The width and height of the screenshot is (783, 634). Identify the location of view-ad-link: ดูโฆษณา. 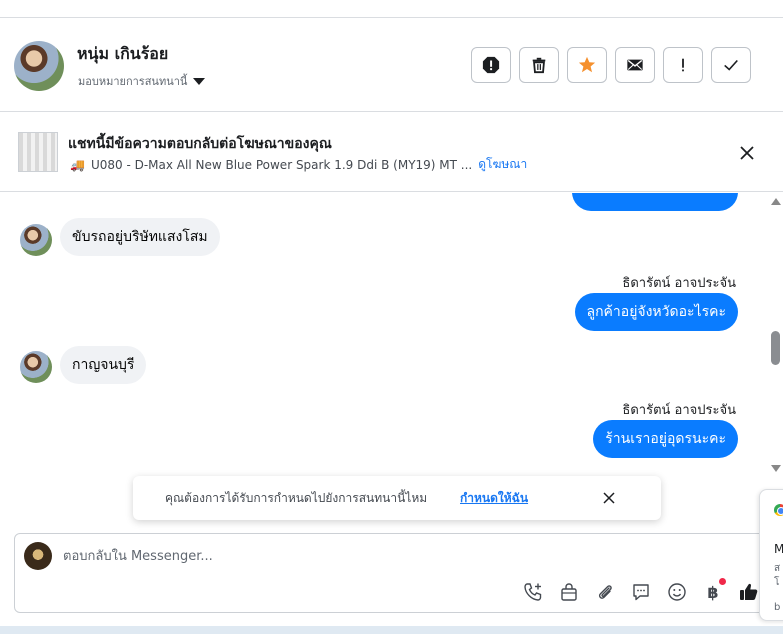
(502, 164).